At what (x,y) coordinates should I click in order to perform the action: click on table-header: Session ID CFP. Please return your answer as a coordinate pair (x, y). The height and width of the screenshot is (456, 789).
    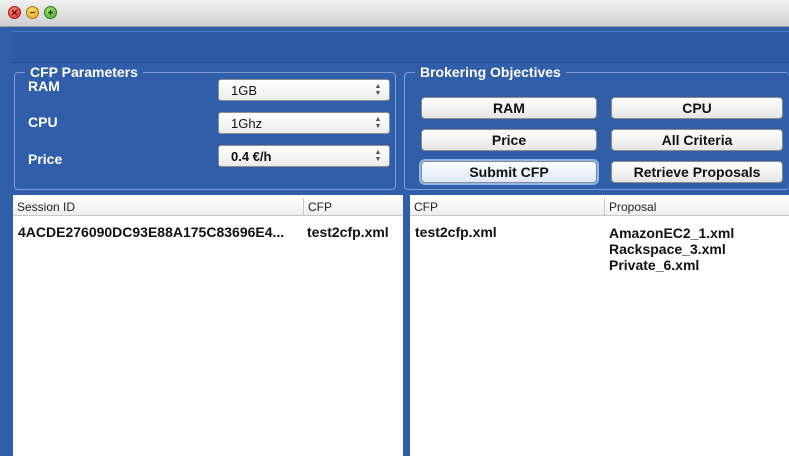
    Looking at the image, I should click on (208, 207).